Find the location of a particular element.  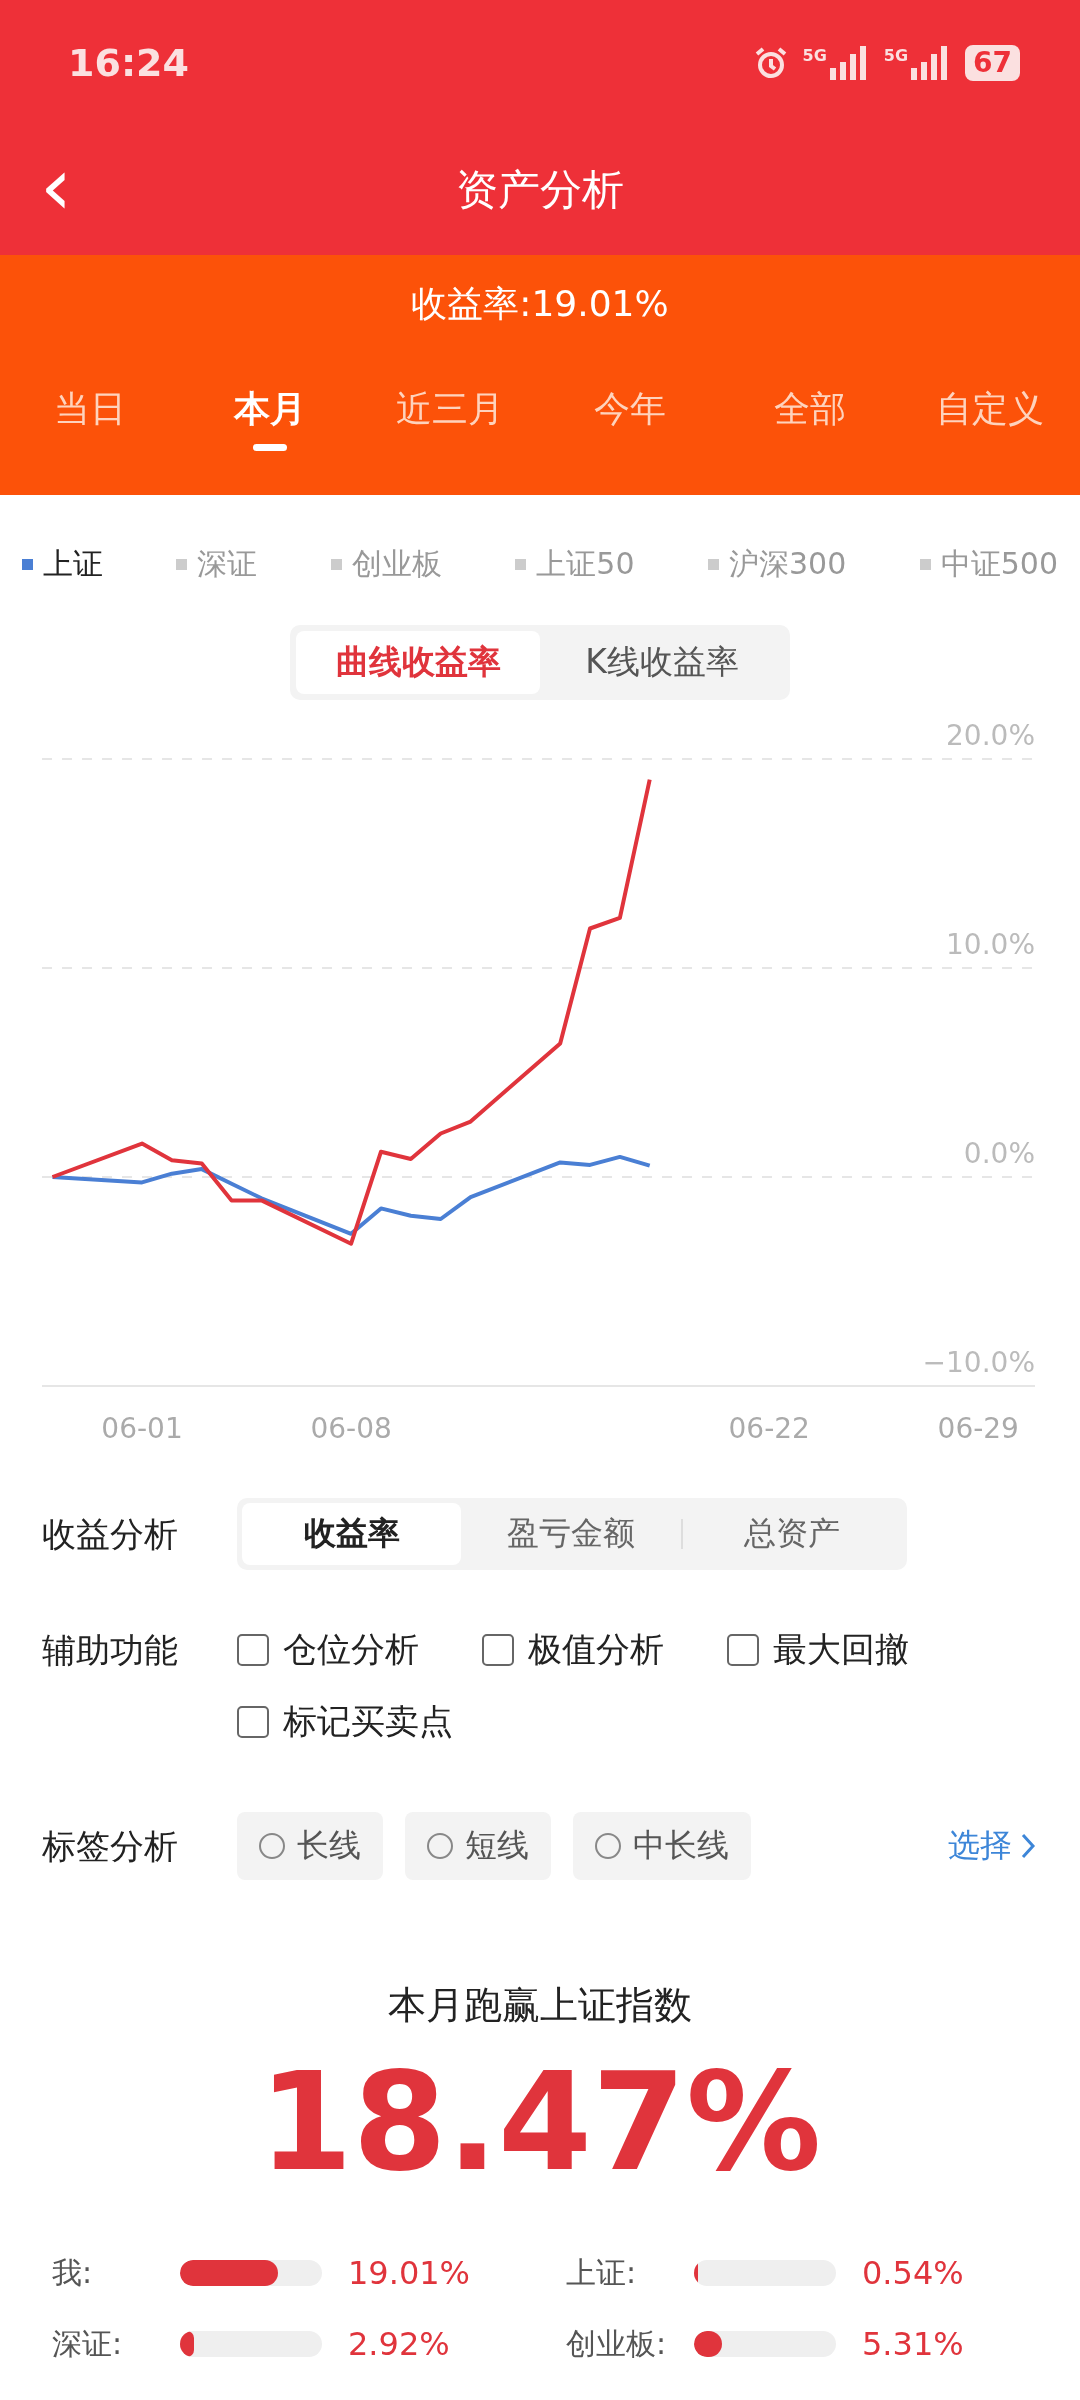

bar-value: 19.01% is located at coordinates (409, 2273).